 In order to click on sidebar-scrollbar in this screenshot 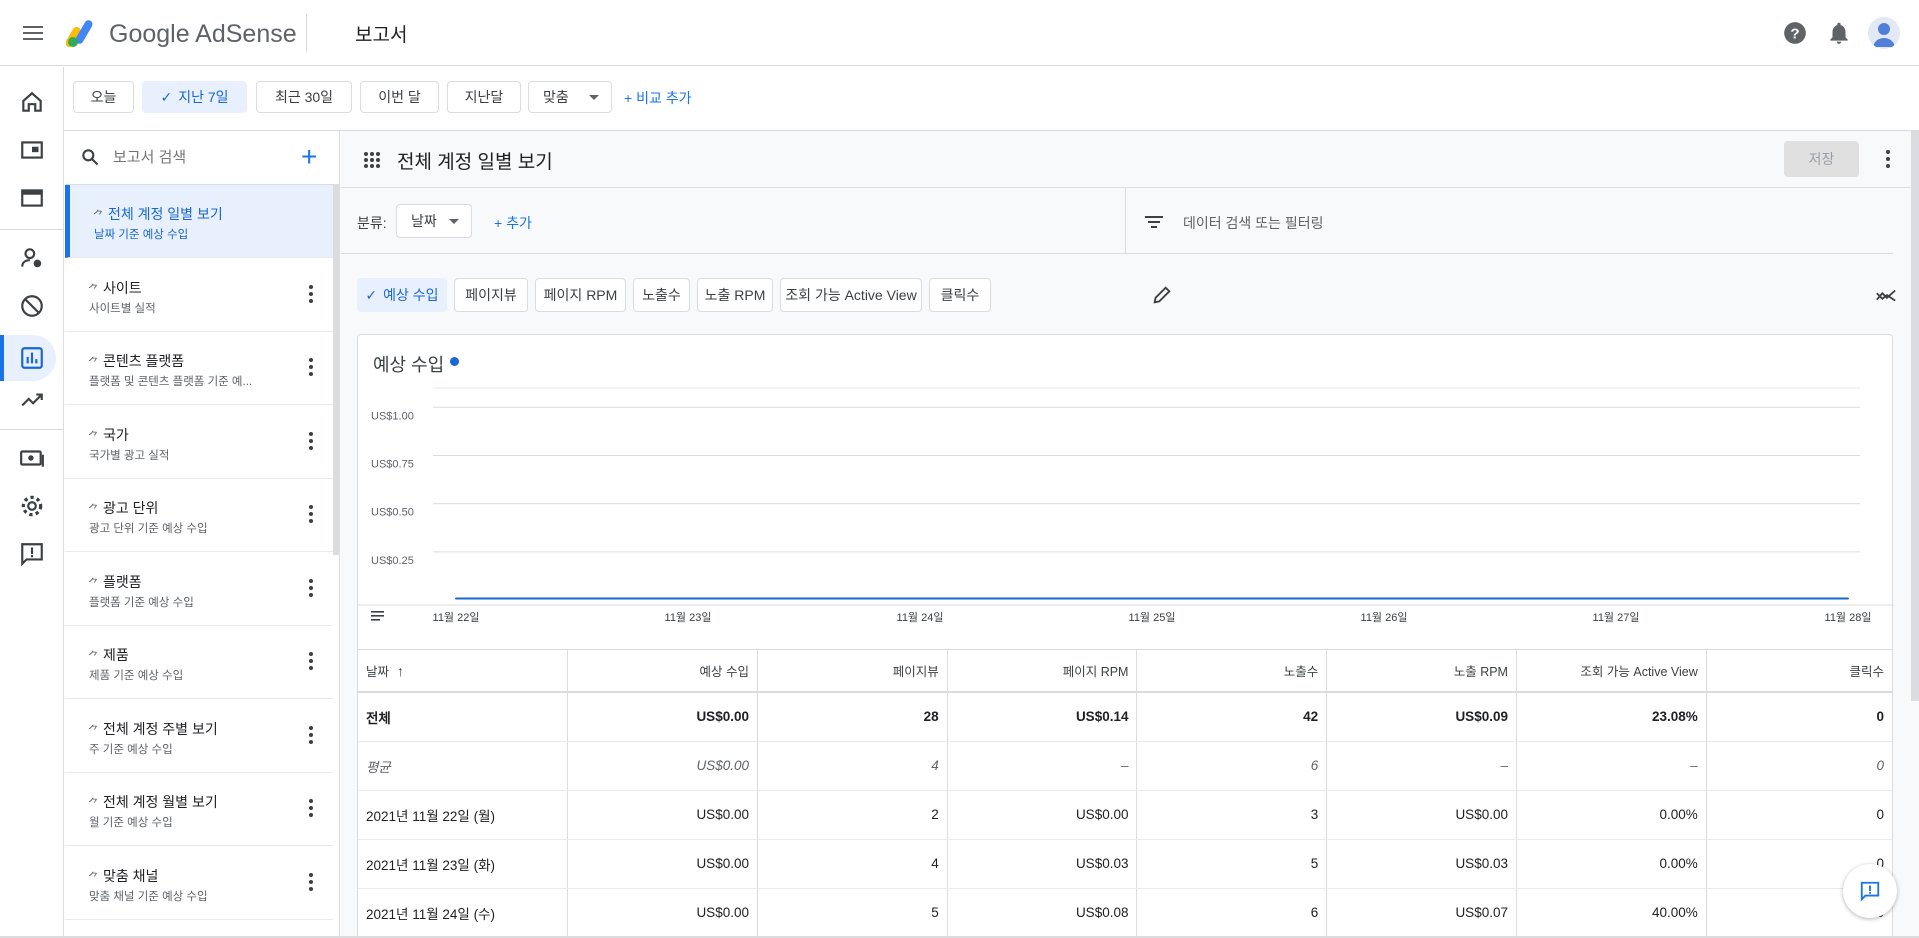, I will do `click(336, 370)`.